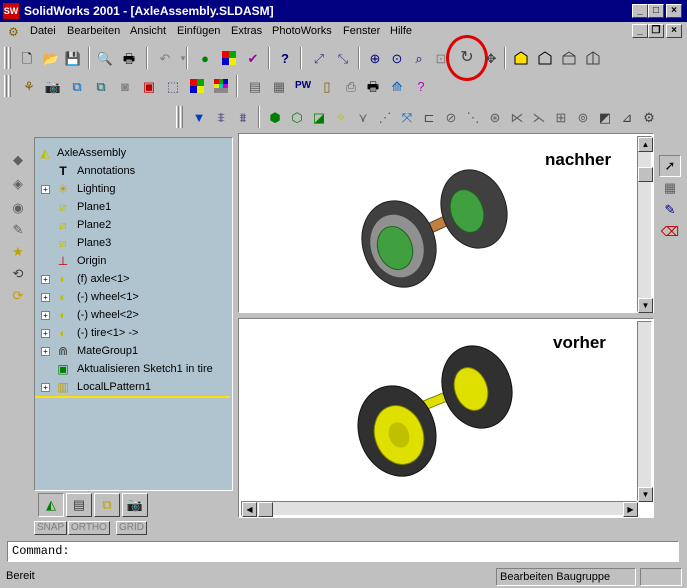  Describe the element at coordinates (149, 86) in the screenshot. I see `material-icon: ▣` at that location.